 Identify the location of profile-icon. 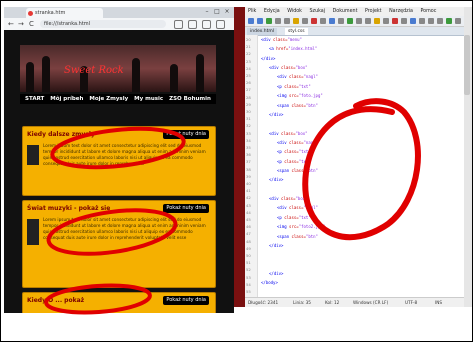
(206, 24).